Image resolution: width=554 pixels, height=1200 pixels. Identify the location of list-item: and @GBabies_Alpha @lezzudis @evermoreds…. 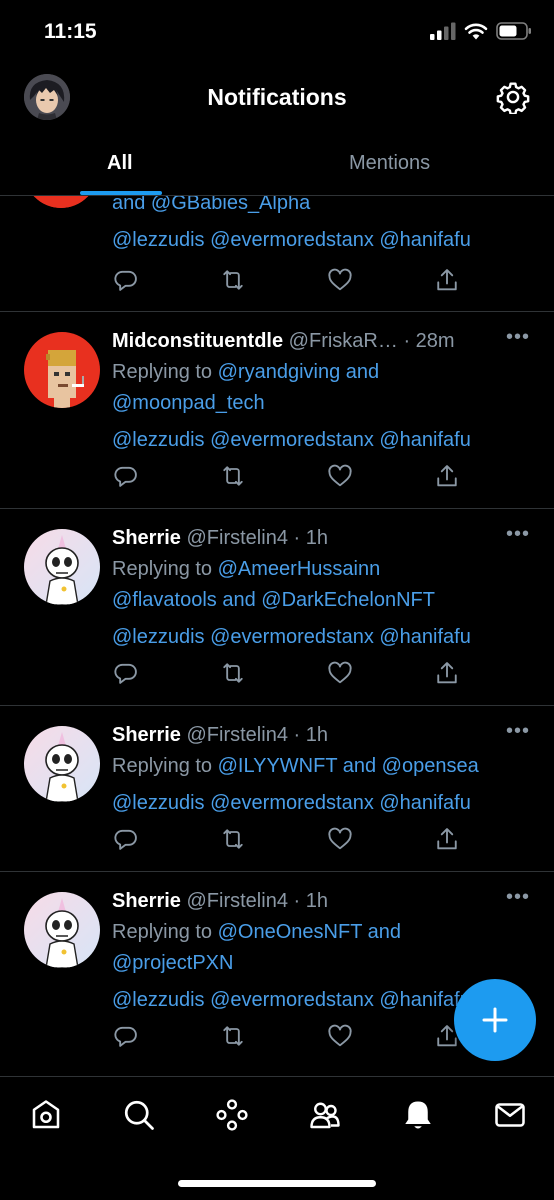
(277, 254).